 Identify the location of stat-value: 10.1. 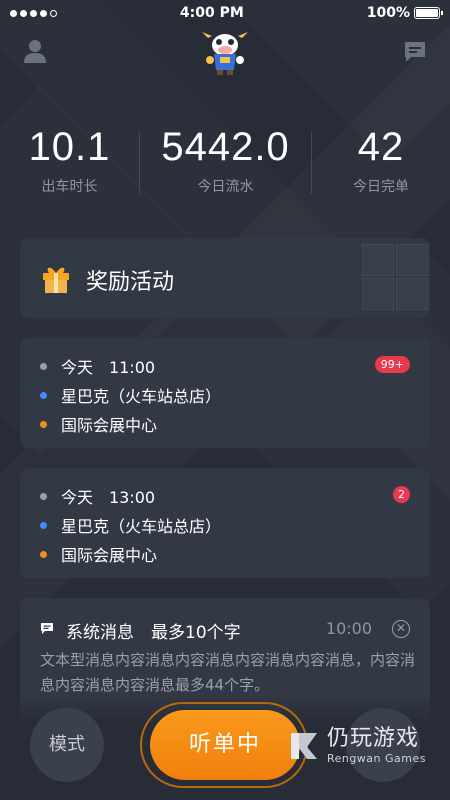
(69, 147).